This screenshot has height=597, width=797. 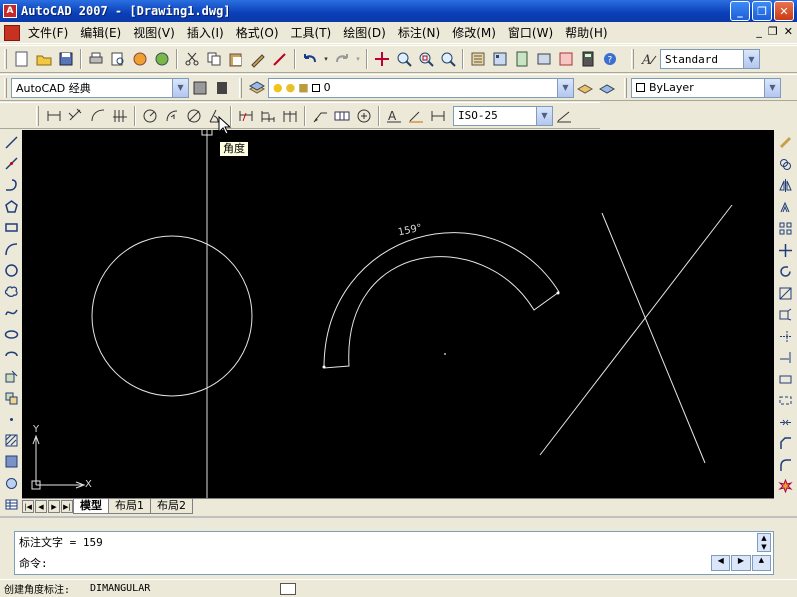 What do you see at coordinates (426, 59) in the screenshot?
I see `zoom-window-icon` at bounding box center [426, 59].